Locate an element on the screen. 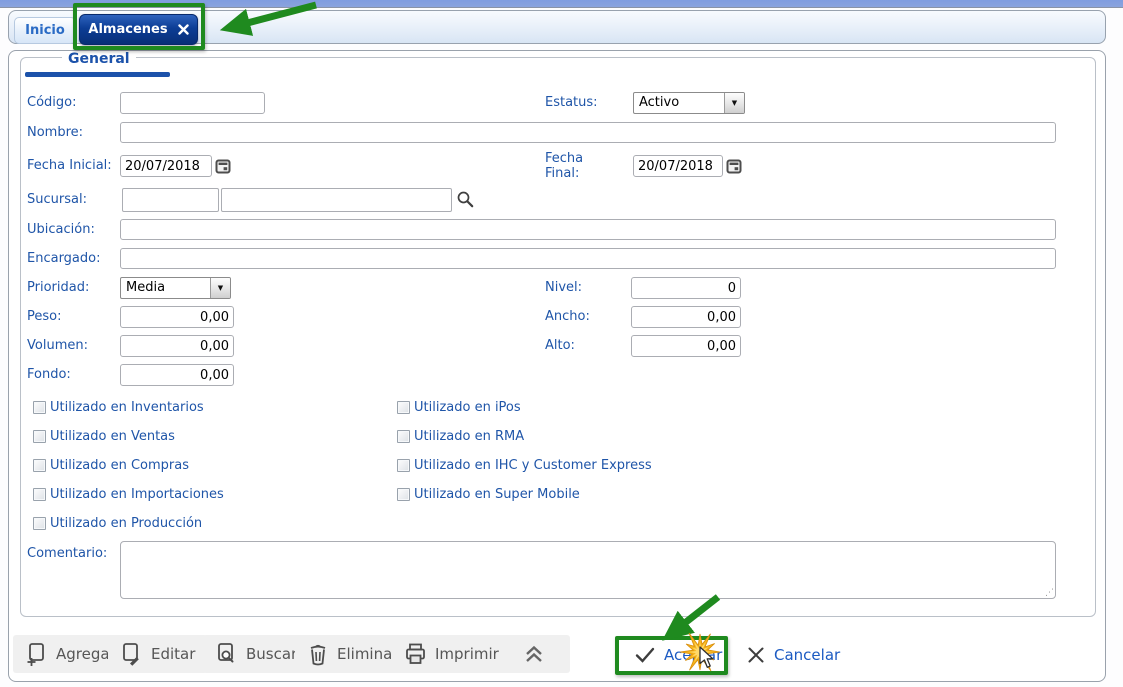  buscar-button: Buscar is located at coordinates (256, 654).